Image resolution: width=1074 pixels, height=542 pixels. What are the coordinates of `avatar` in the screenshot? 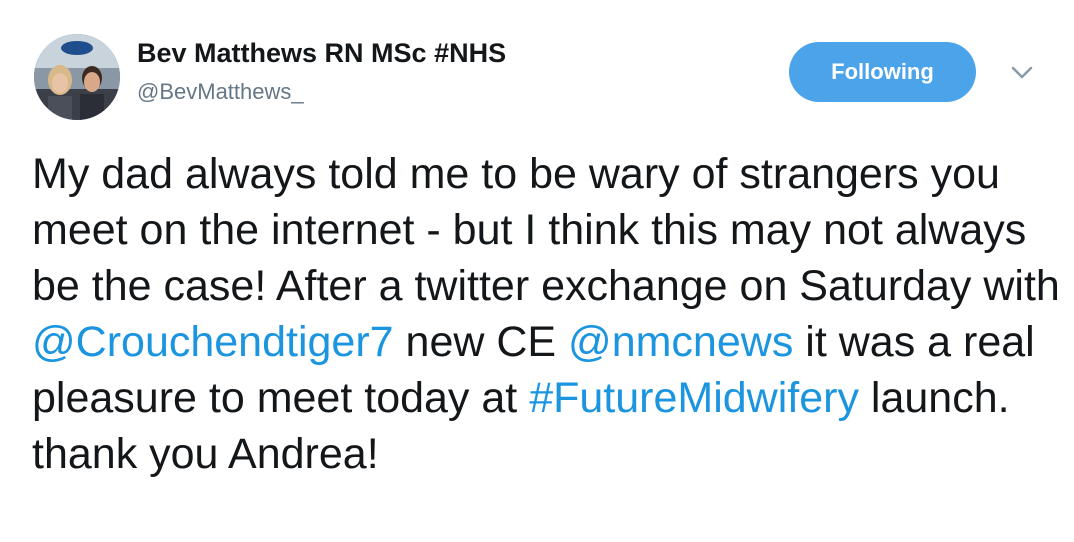 It's located at (77, 77).